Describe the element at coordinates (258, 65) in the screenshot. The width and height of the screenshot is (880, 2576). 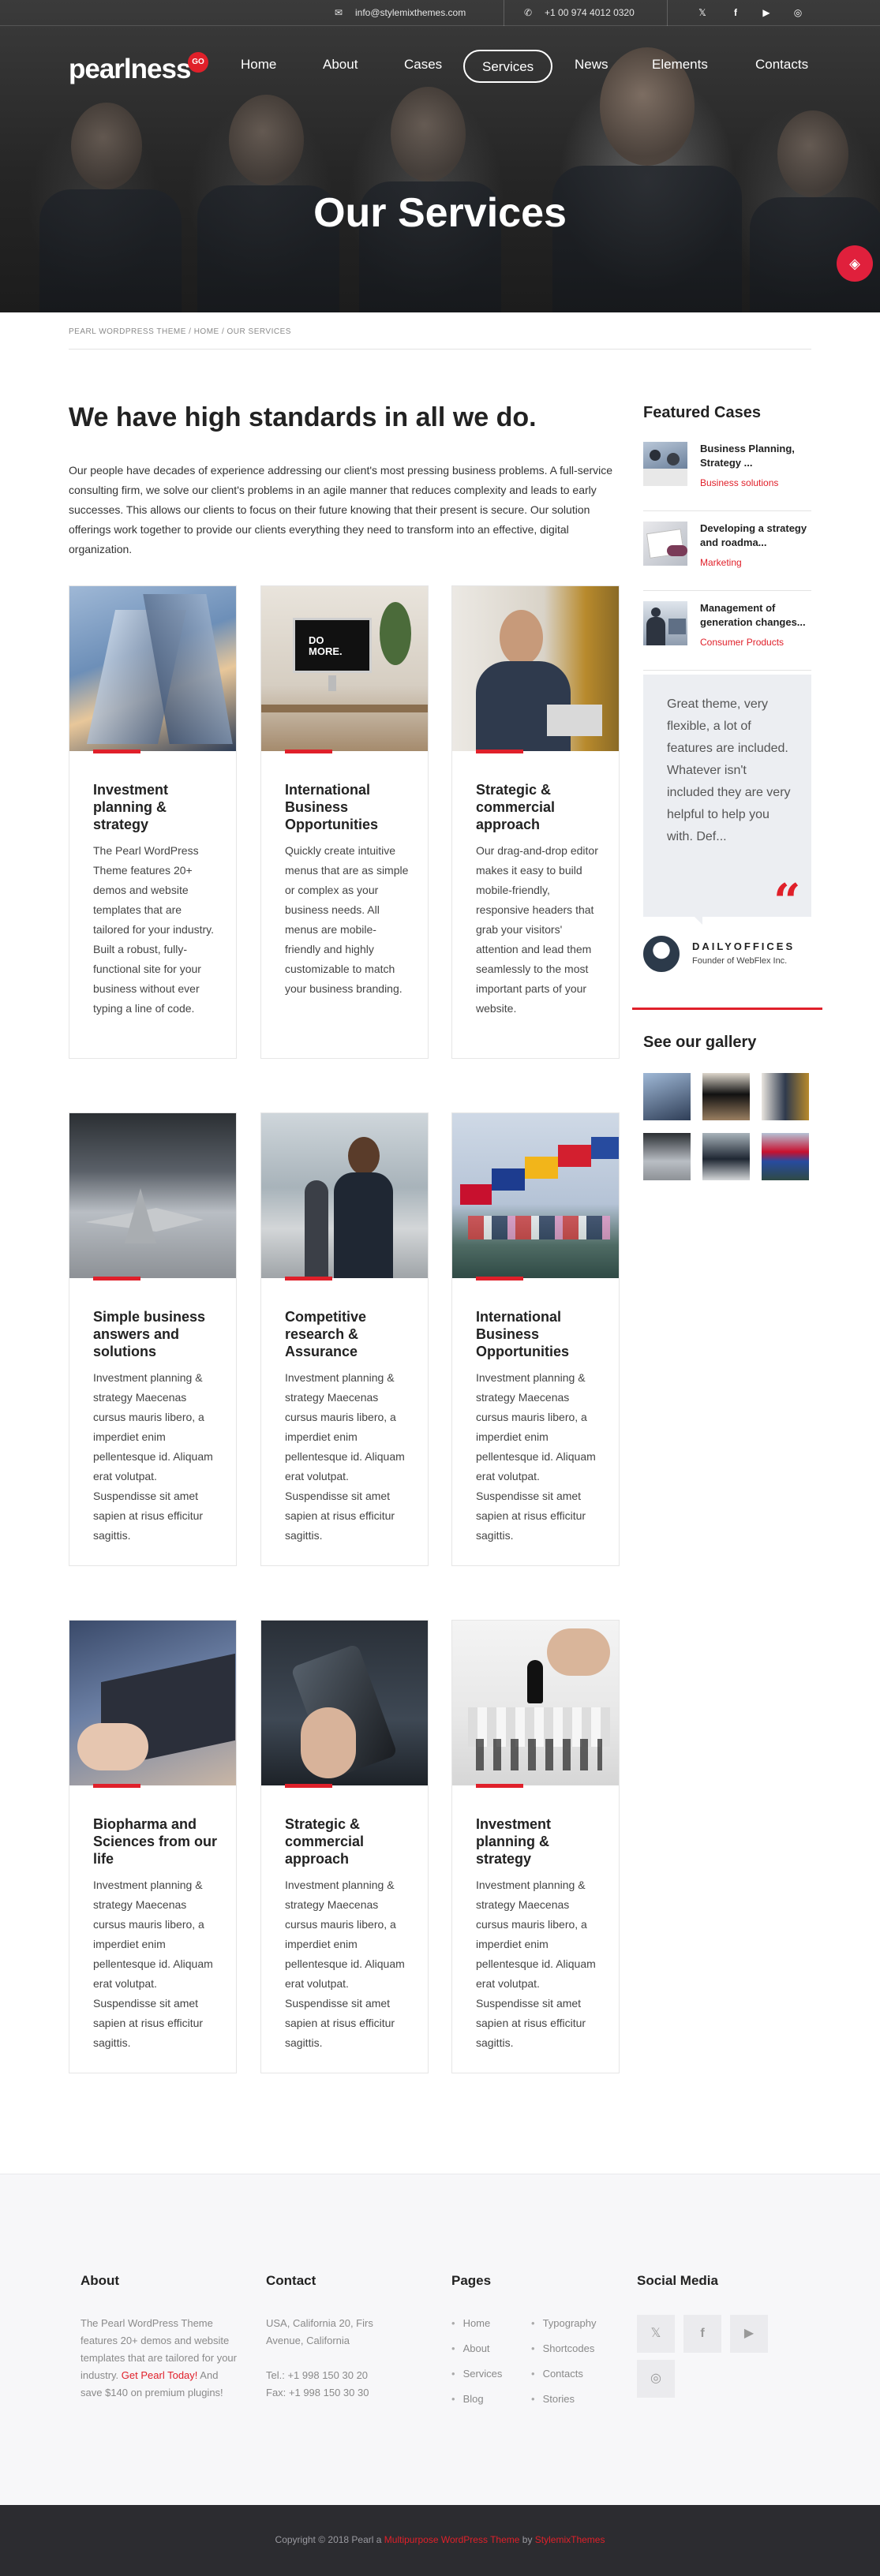
I see `nav-home: Home` at that location.